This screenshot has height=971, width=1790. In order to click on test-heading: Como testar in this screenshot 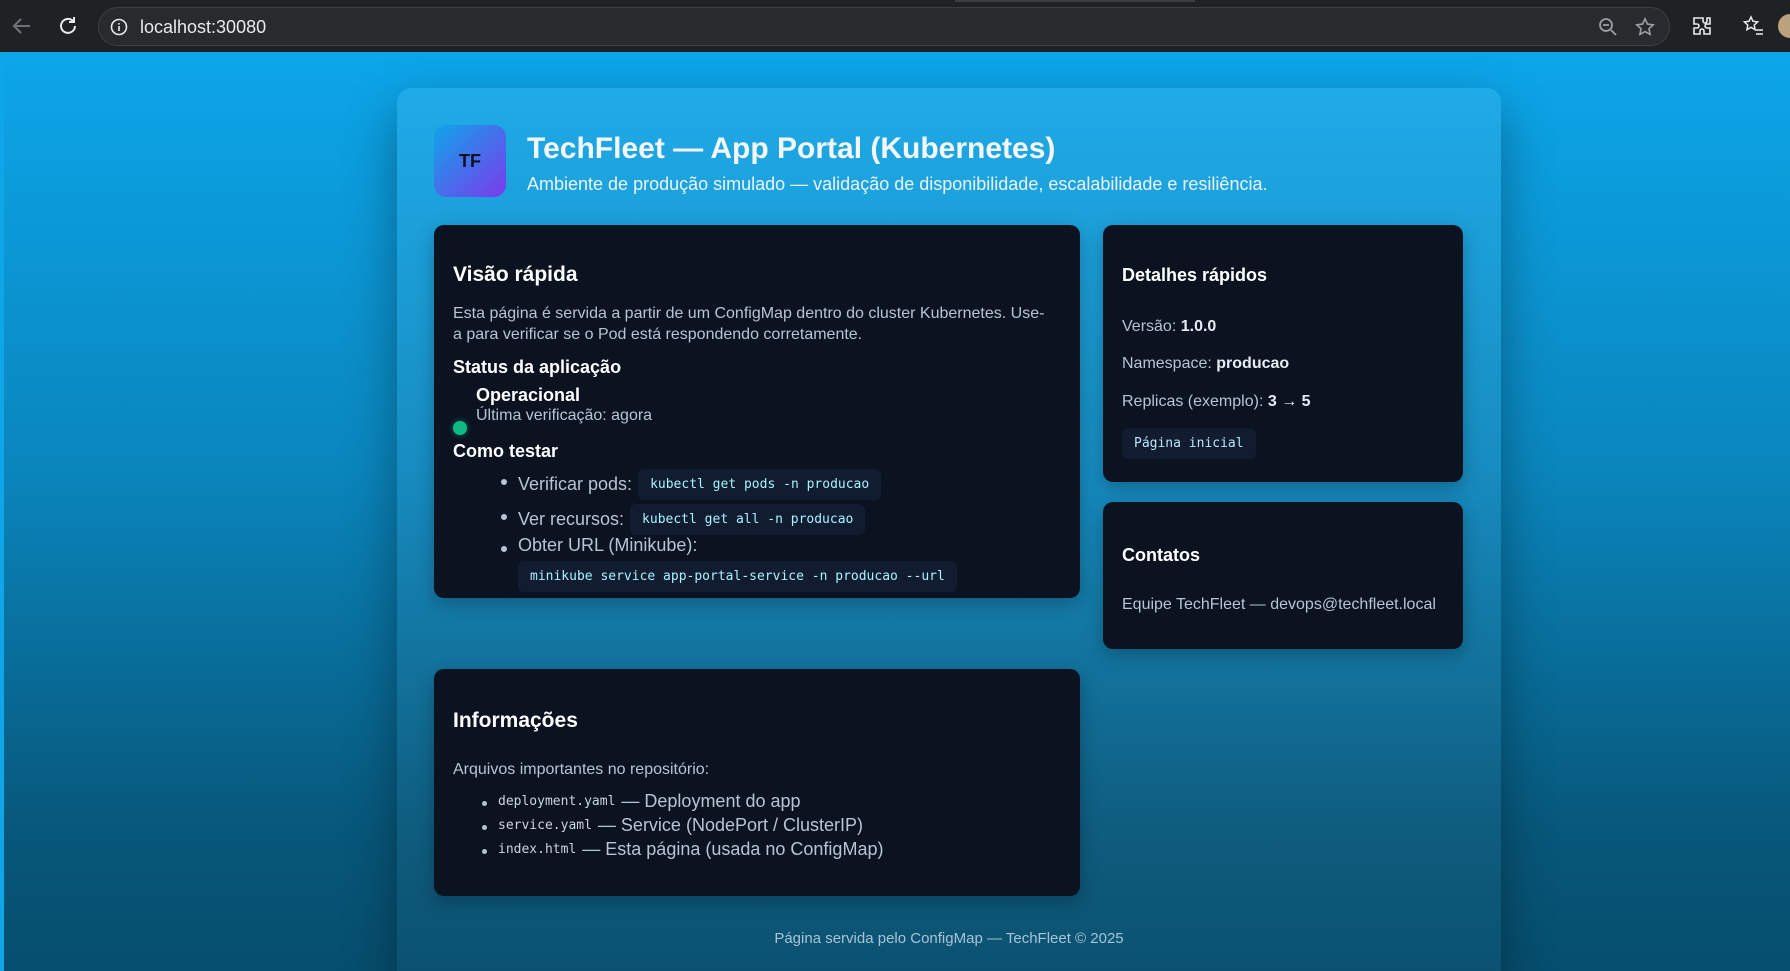, I will do `click(506, 451)`.